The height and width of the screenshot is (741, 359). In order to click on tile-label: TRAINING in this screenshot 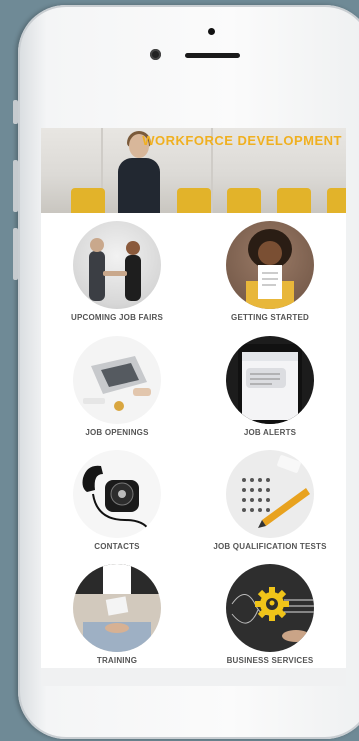, I will do `click(117, 660)`.